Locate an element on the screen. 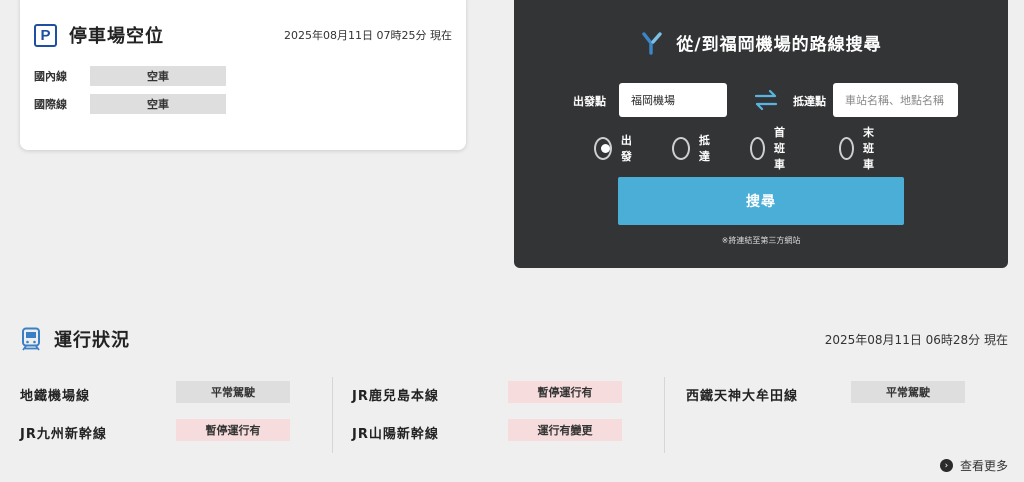  line-item-jr-kagoshima-main: JR鹿兒島本線 暫停運行有 is located at coordinates (488, 392).